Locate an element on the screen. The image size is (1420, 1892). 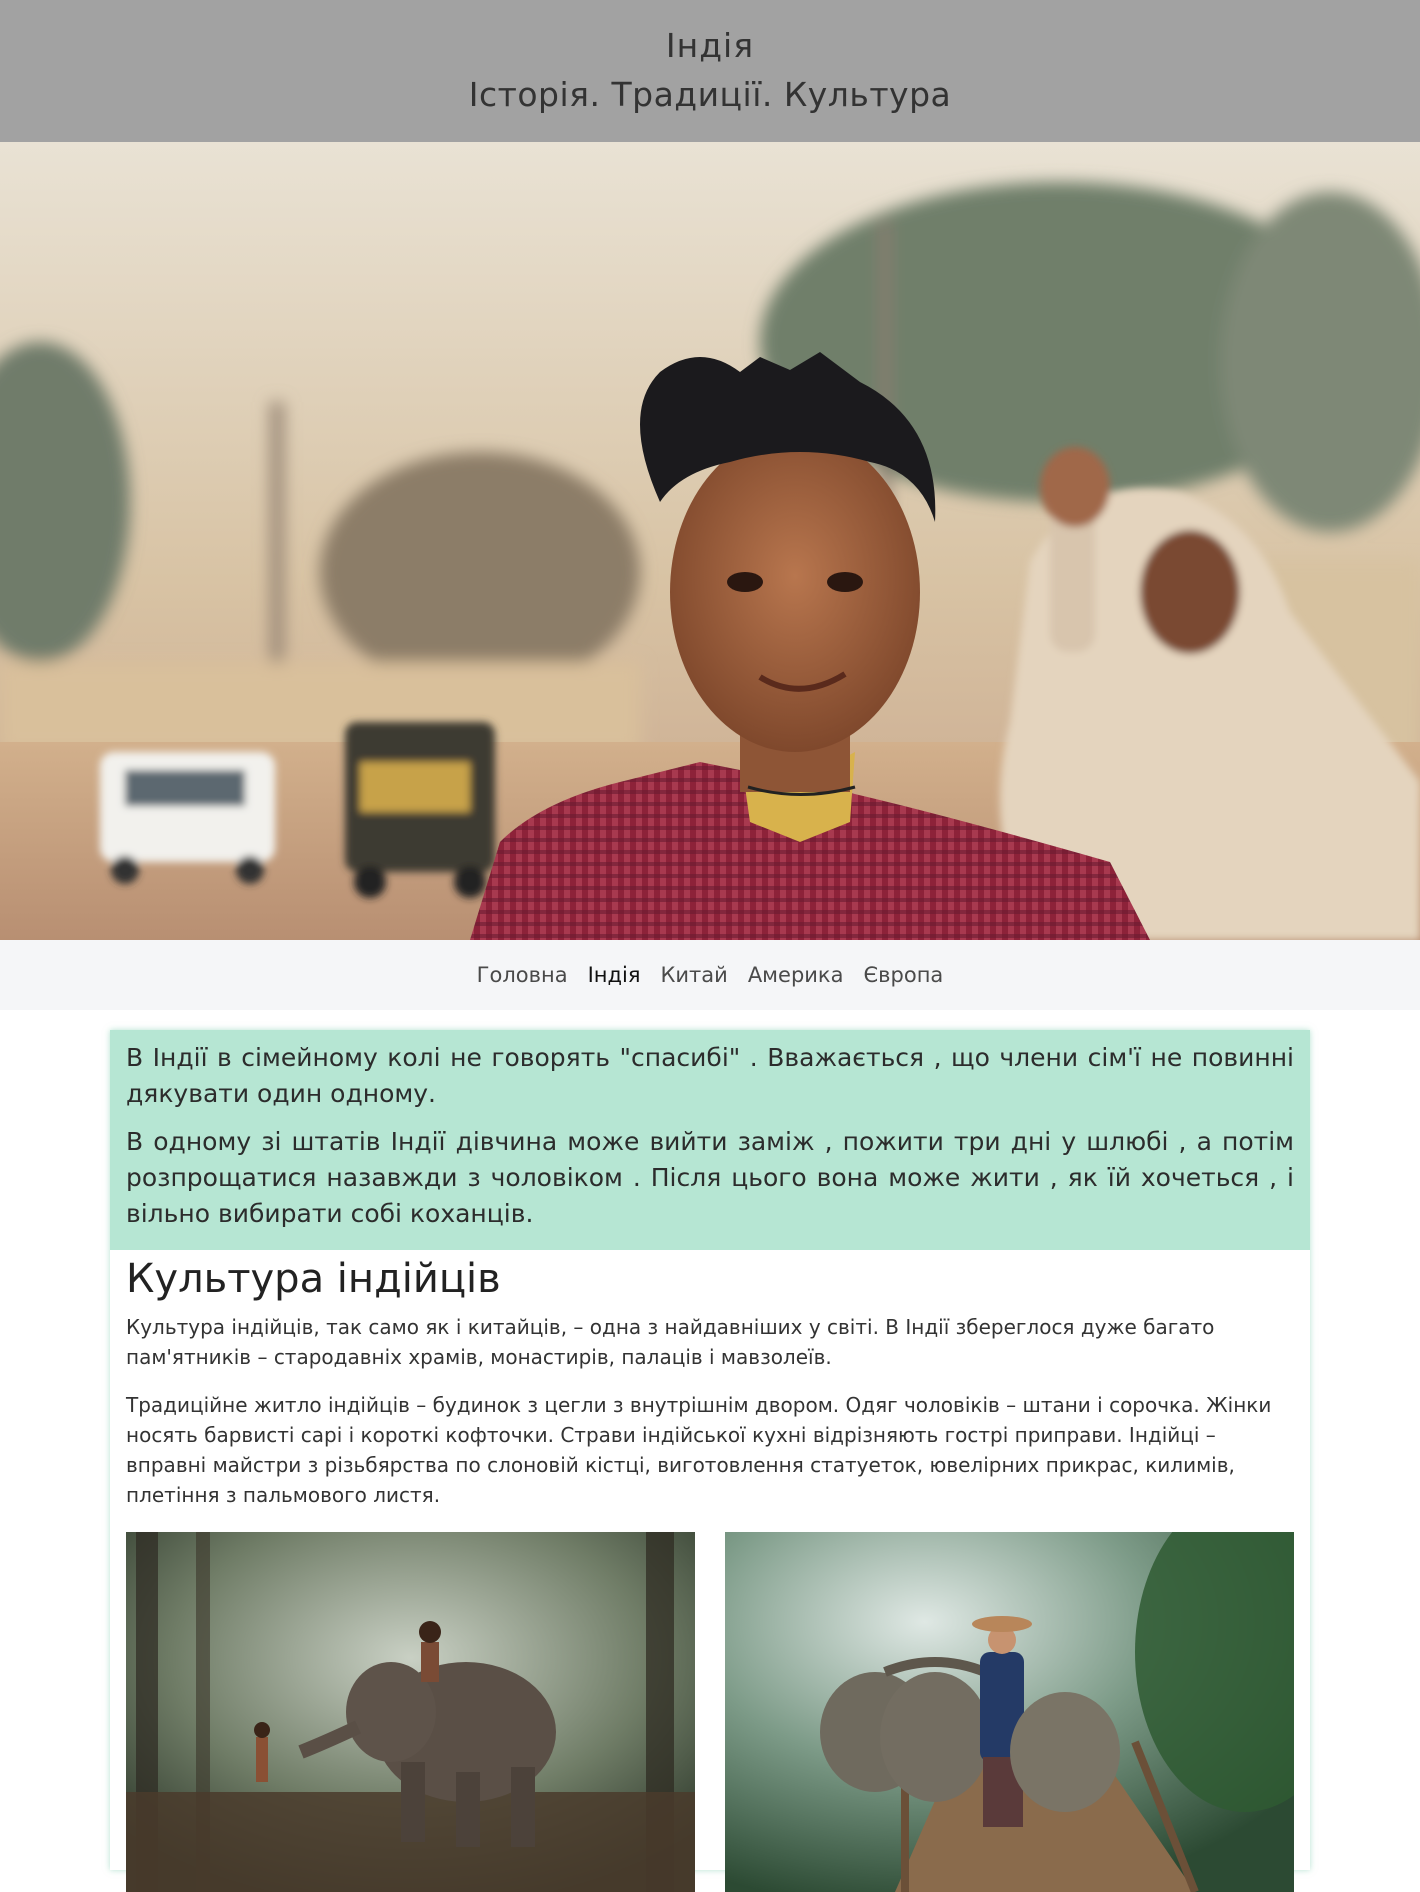
nav-item-america: Америка is located at coordinates (796, 975).